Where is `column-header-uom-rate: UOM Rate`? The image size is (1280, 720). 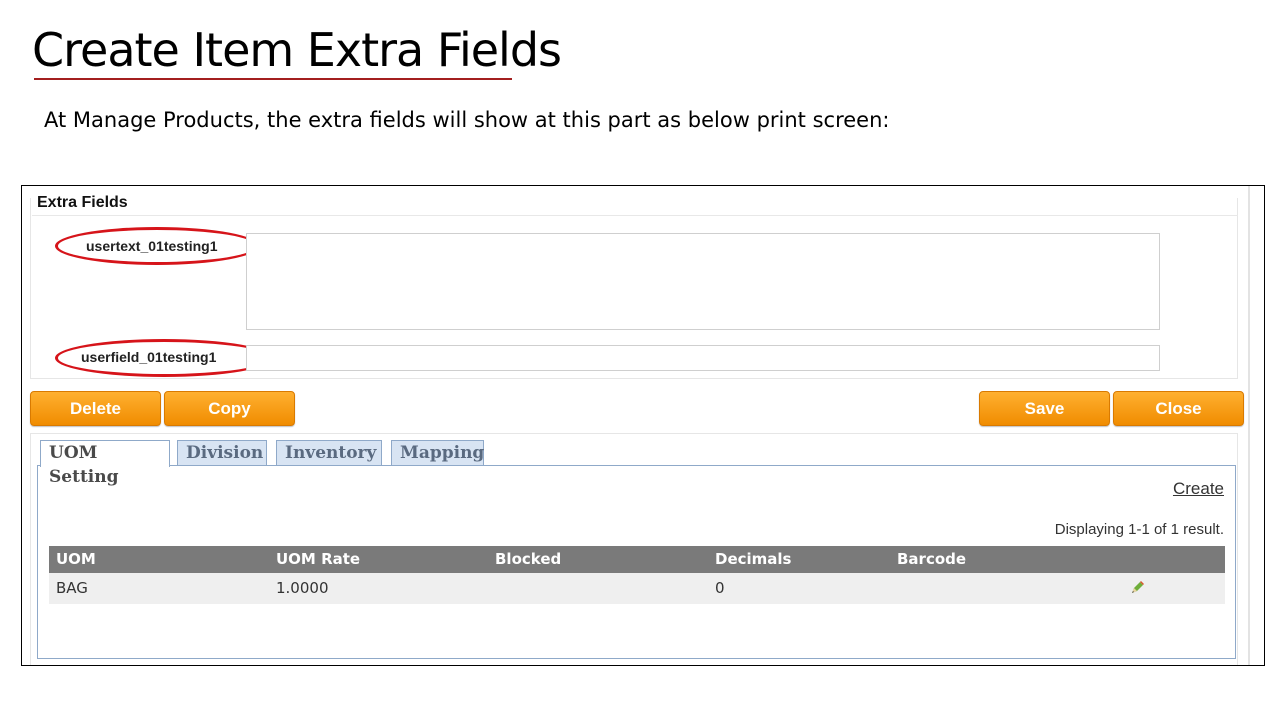 column-header-uom-rate: UOM Rate is located at coordinates (318, 559).